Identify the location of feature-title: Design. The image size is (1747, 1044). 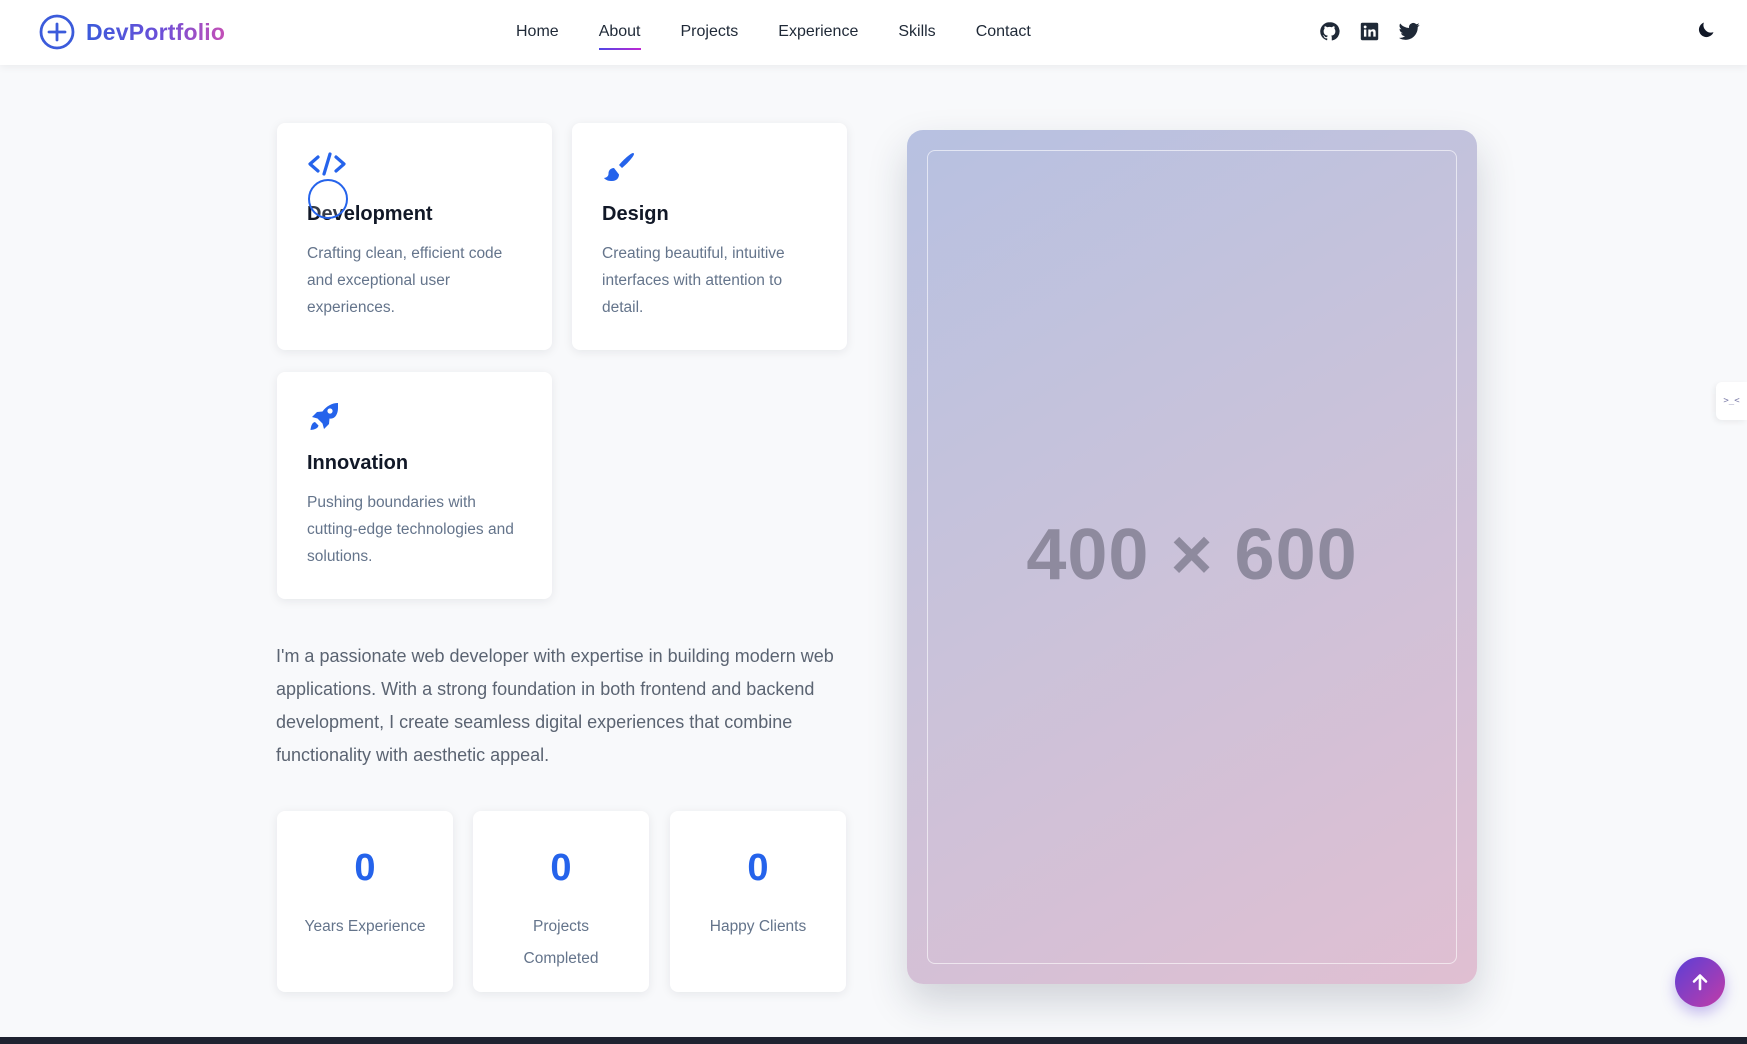
(635, 214).